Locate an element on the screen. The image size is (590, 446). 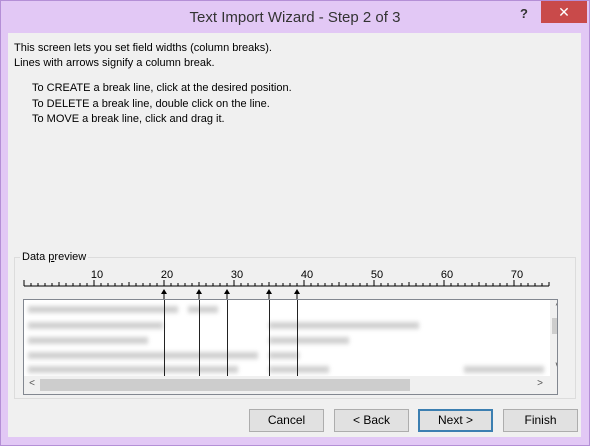
next-button: Next > is located at coordinates (455, 420).